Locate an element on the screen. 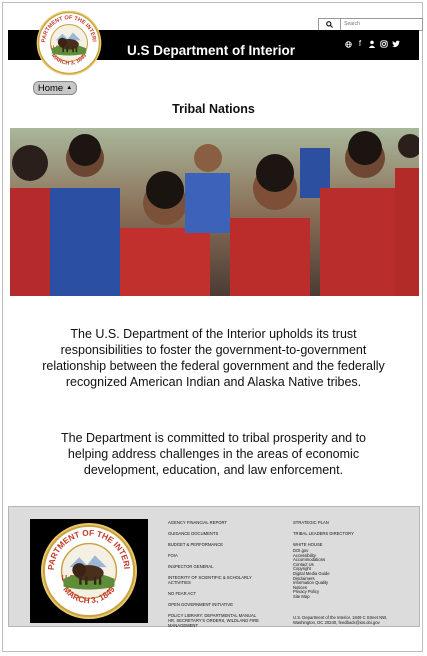 The width and height of the screenshot is (427, 656). footer-link: TRIBAL LEADERS DIRECTORY is located at coordinates (323, 533).